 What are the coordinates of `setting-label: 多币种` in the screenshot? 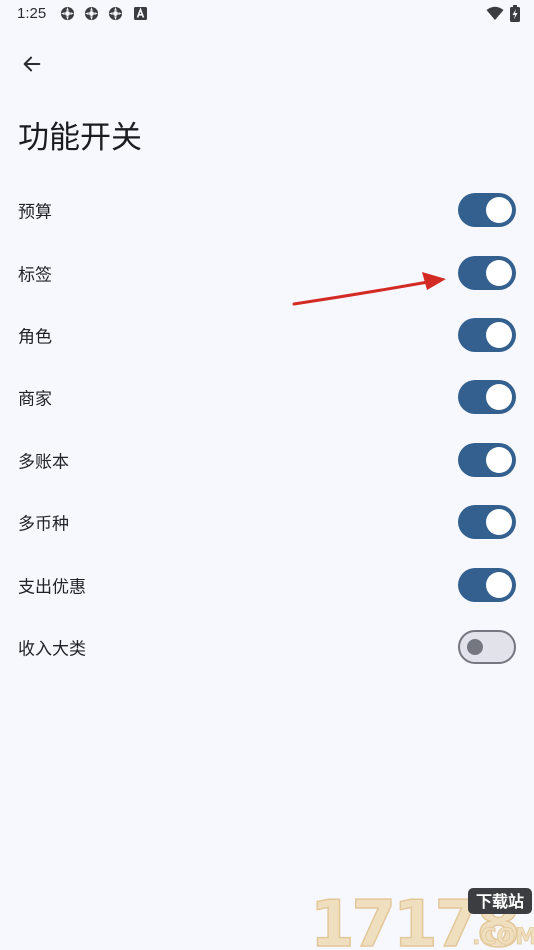 It's located at (43, 524).